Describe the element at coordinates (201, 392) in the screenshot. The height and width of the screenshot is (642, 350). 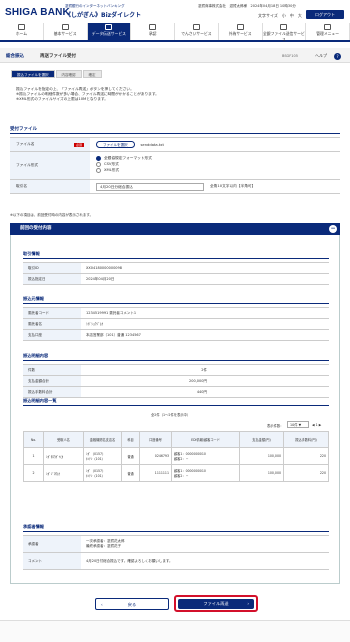
I see `total-fee-value: 440円` at that location.